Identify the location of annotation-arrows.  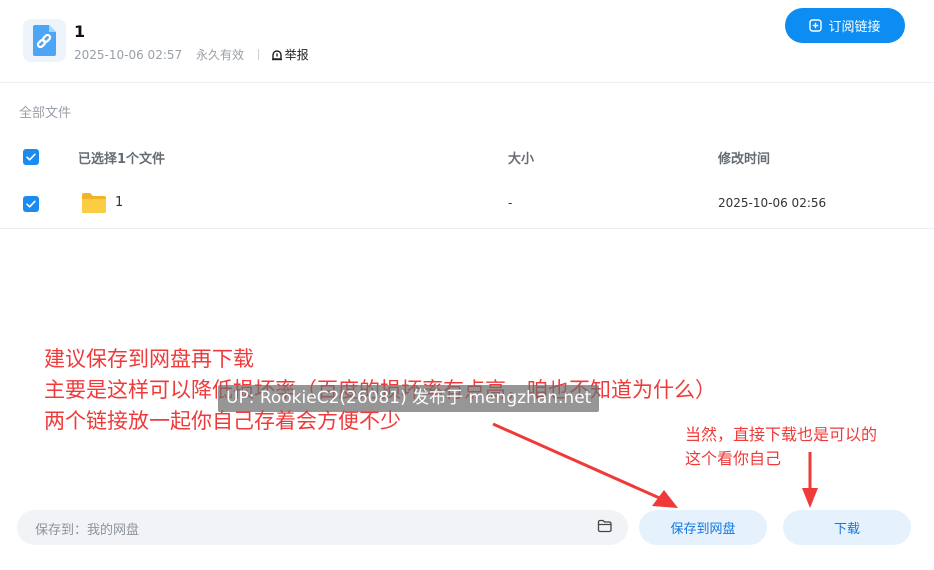
(655, 465).